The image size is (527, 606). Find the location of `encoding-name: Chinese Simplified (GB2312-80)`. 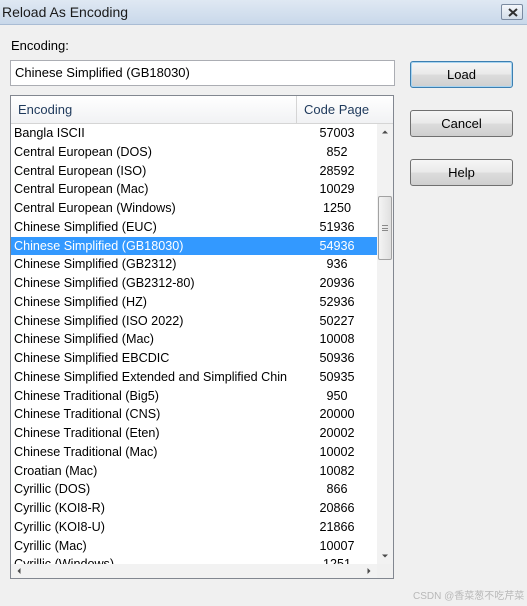

encoding-name: Chinese Simplified (GB2312-80) is located at coordinates (104, 283).